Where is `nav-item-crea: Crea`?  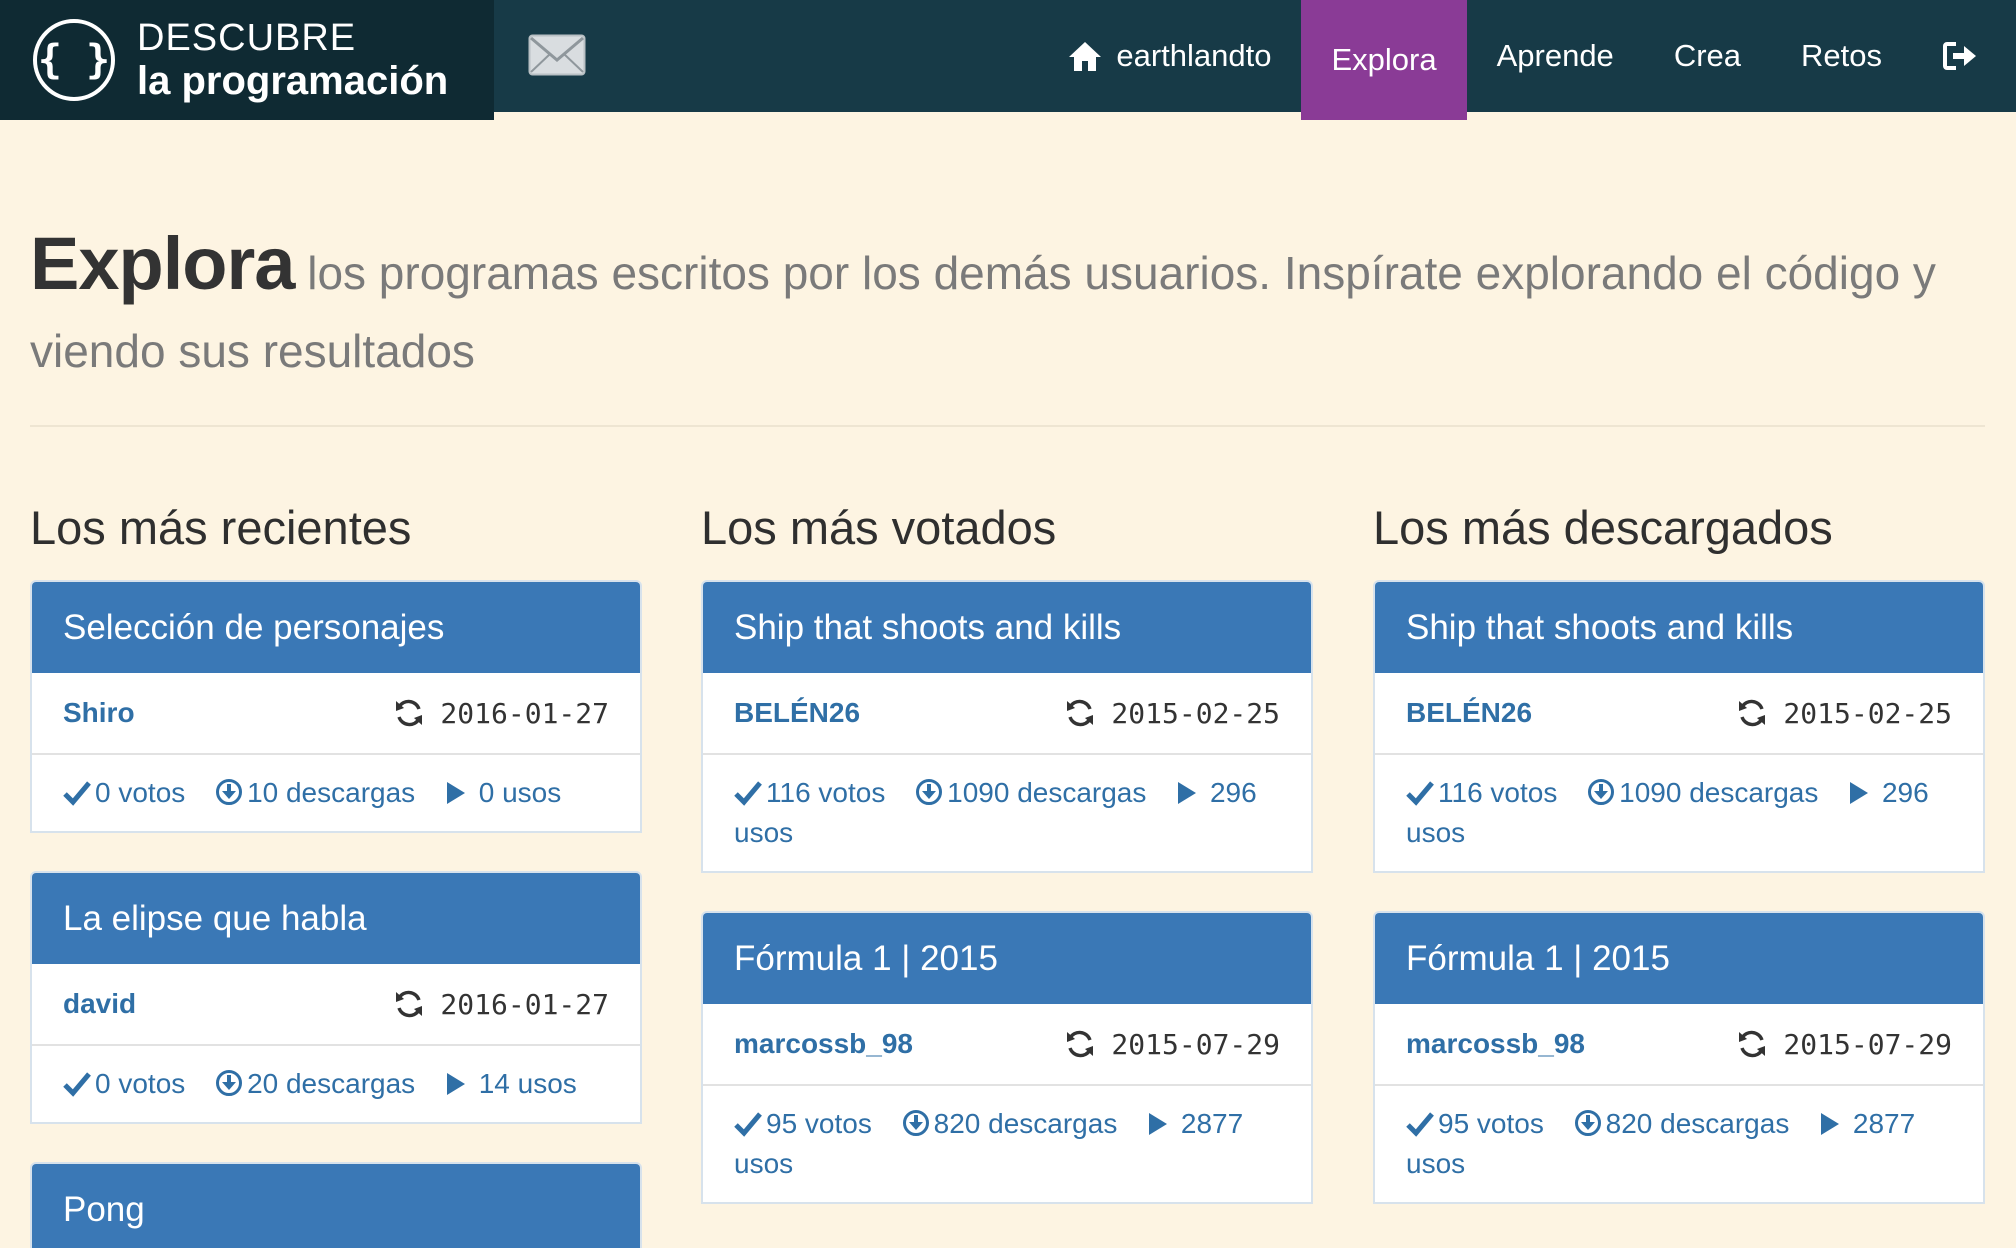 nav-item-crea: Crea is located at coordinates (1707, 56).